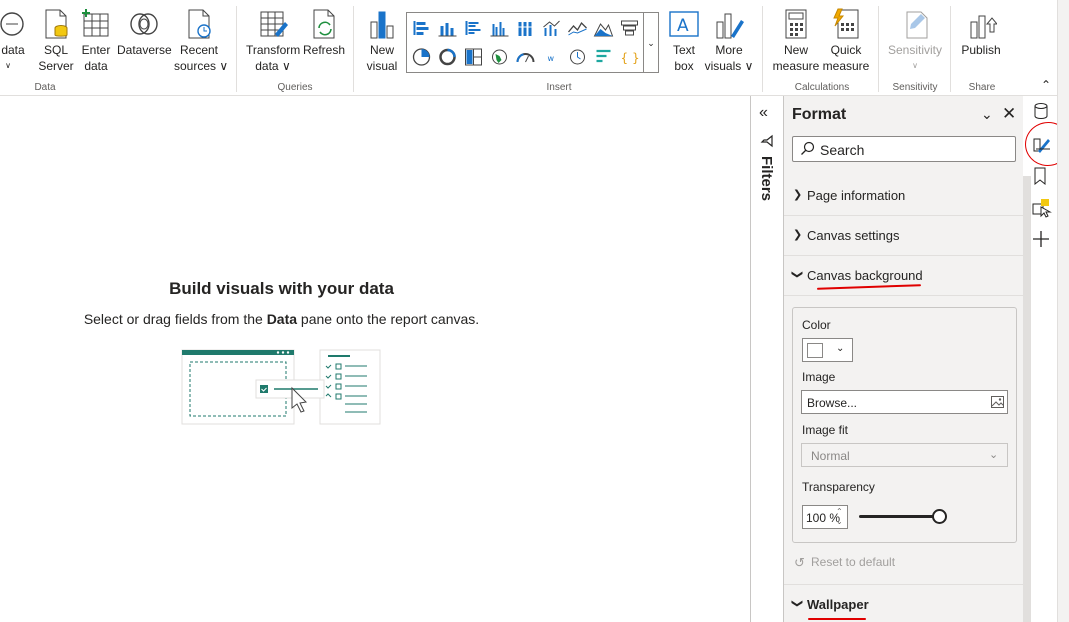 This screenshot has height=622, width=1069. What do you see at coordinates (981, 50) in the screenshot?
I see `publish-label: Publish` at bounding box center [981, 50].